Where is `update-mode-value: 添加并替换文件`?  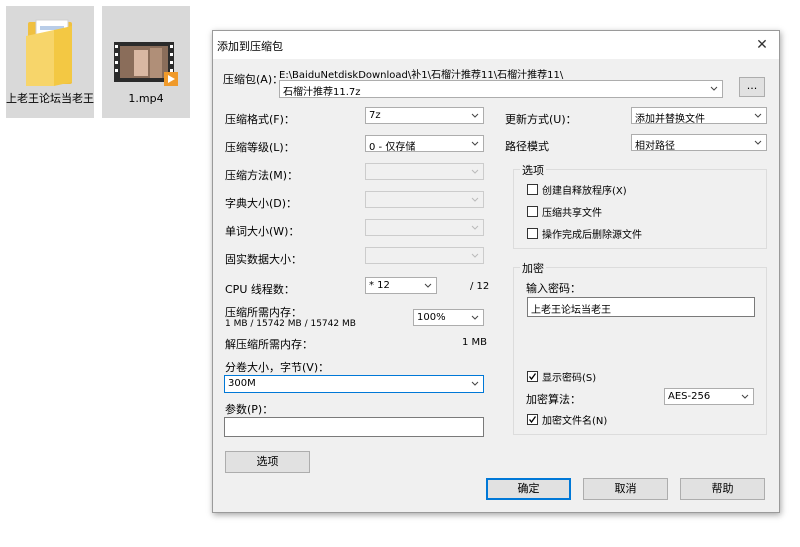
update-mode-value: 添加并替换文件 is located at coordinates (670, 119).